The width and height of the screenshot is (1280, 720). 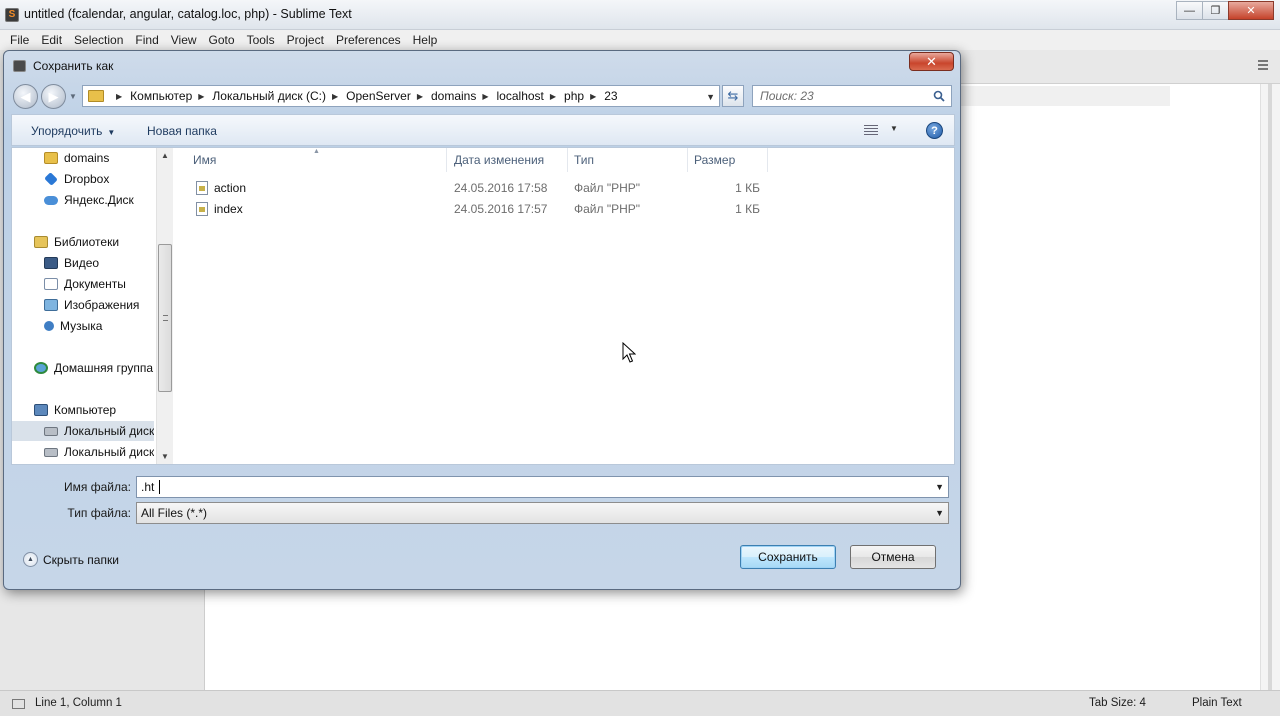 I want to click on filename-field: ▼, so click(x=542, y=487).